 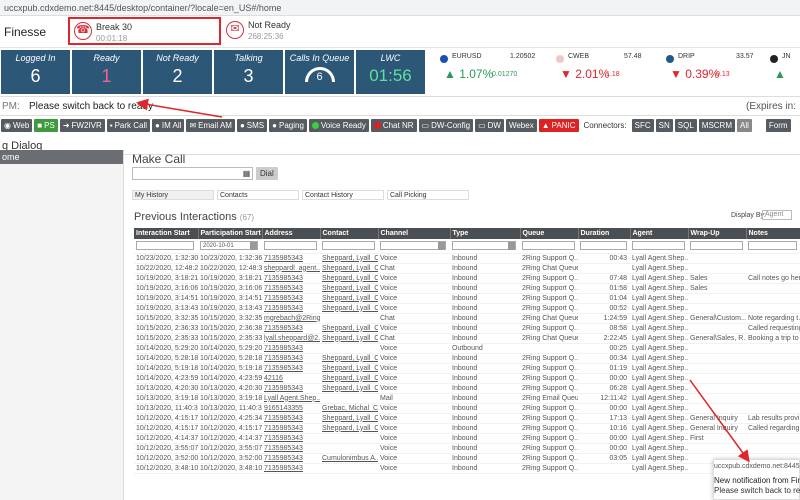 What do you see at coordinates (230, 233) in the screenshot?
I see `column-header: Participation Start` at bounding box center [230, 233].